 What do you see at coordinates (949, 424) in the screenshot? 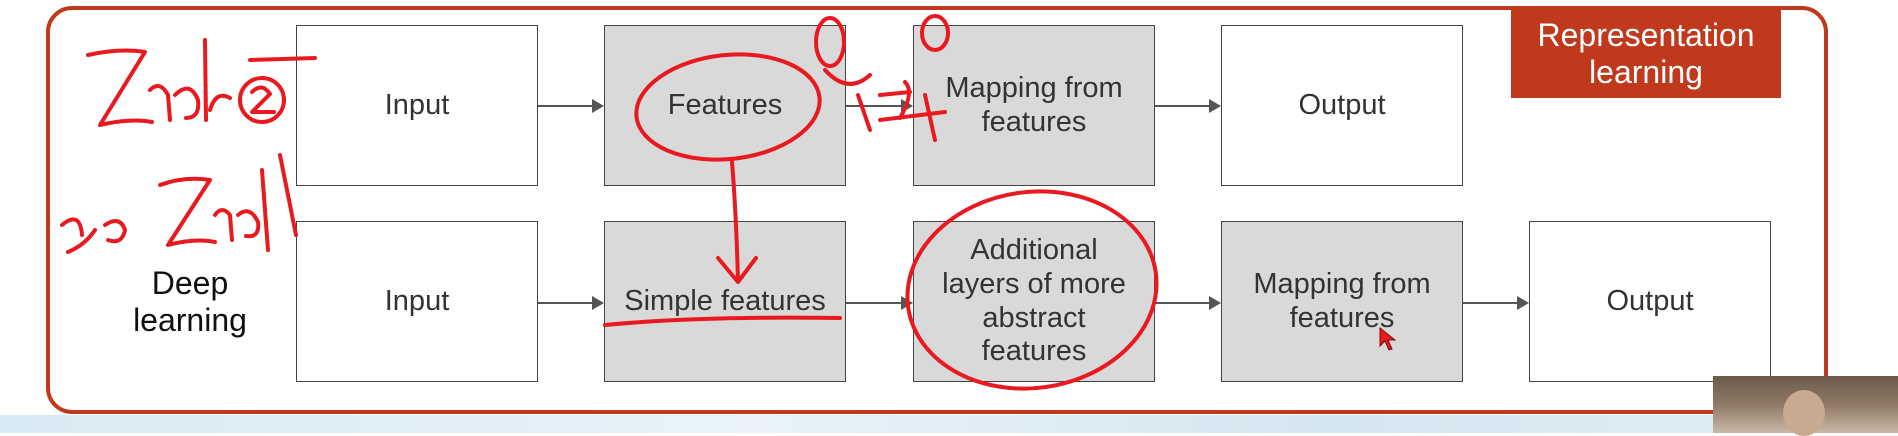
I see `bottom-background-strip` at bounding box center [949, 424].